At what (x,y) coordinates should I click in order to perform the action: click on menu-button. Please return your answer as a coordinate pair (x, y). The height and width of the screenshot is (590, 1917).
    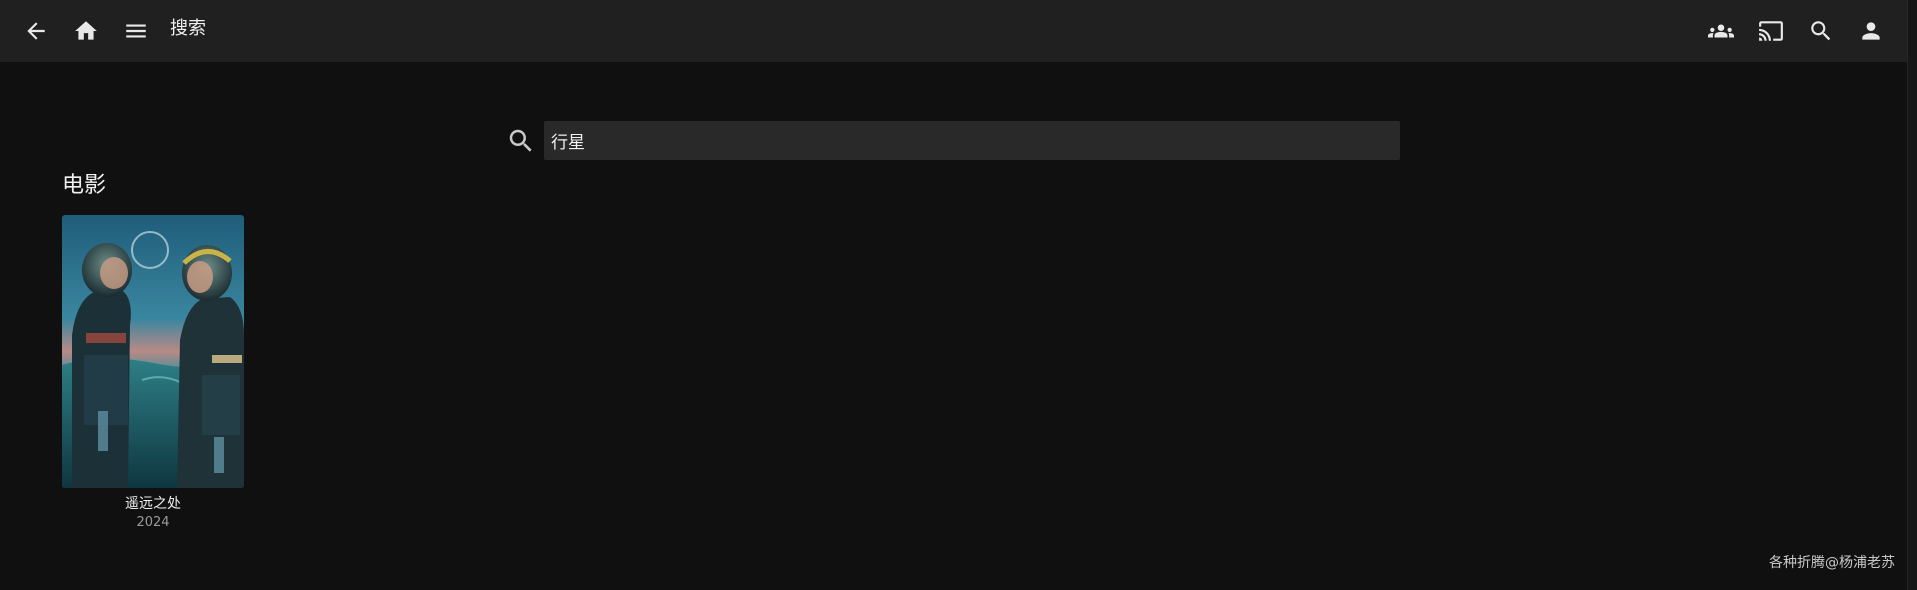
    Looking at the image, I should click on (136, 31).